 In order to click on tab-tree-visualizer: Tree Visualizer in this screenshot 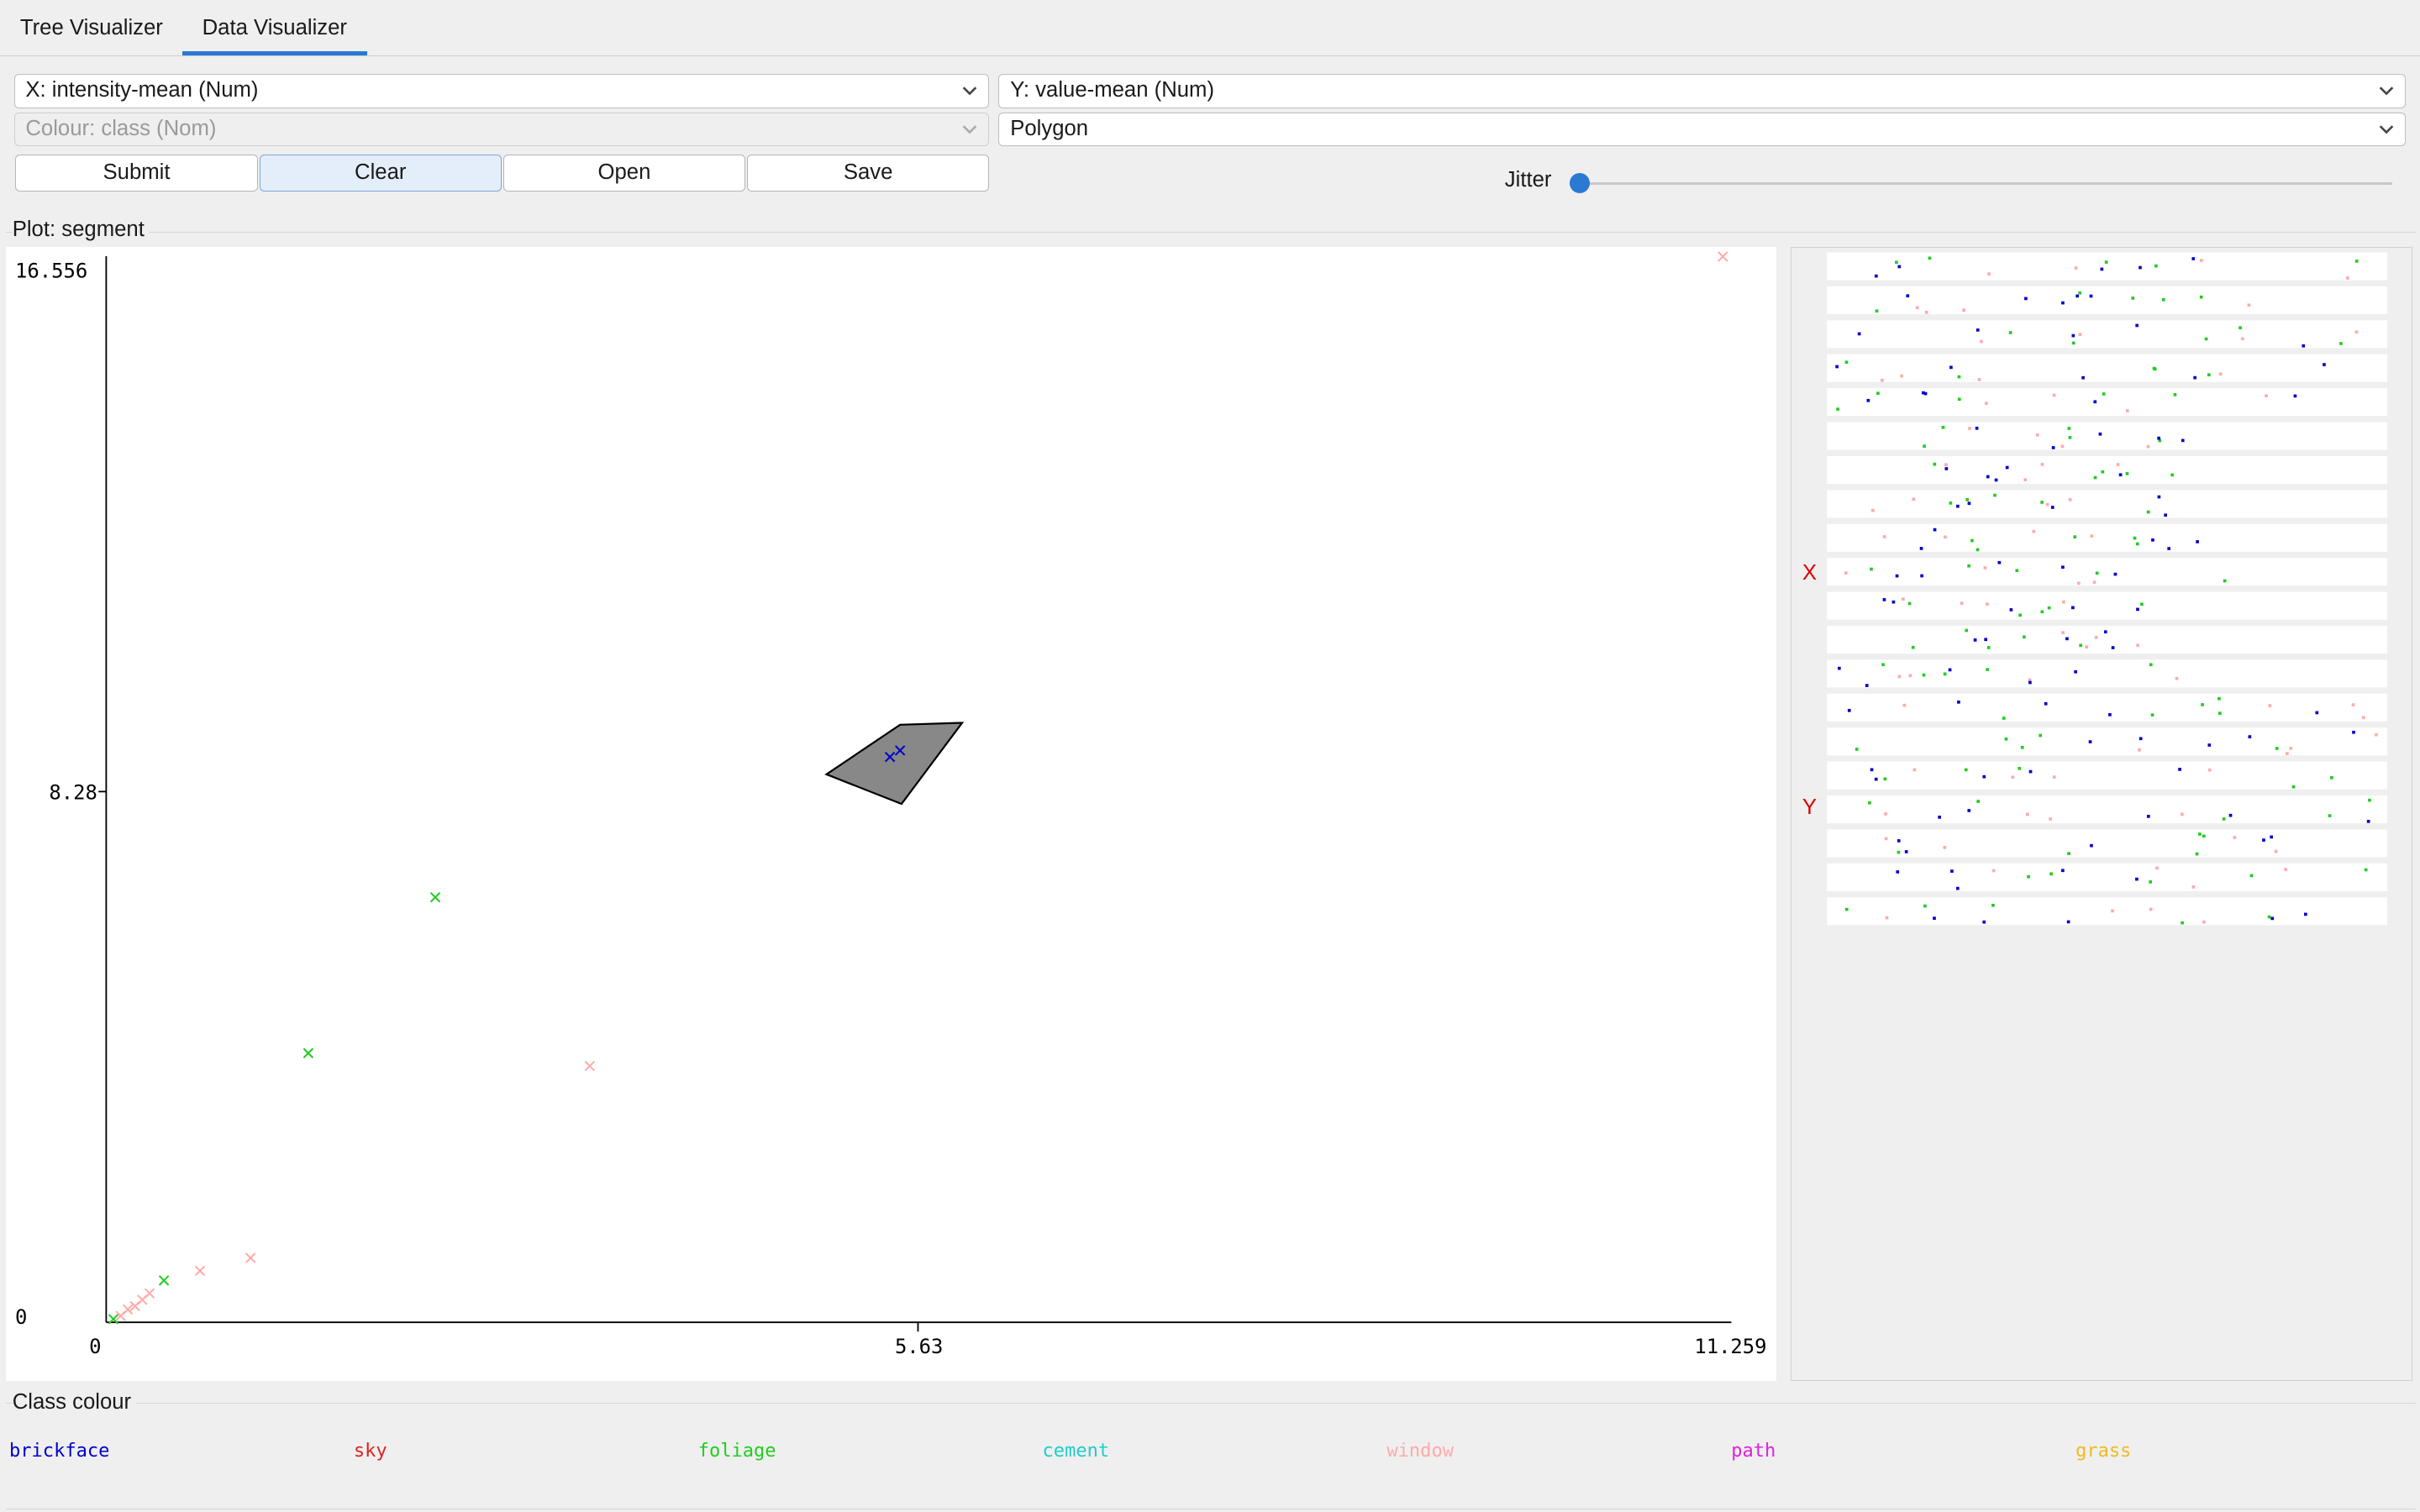, I will do `click(92, 27)`.